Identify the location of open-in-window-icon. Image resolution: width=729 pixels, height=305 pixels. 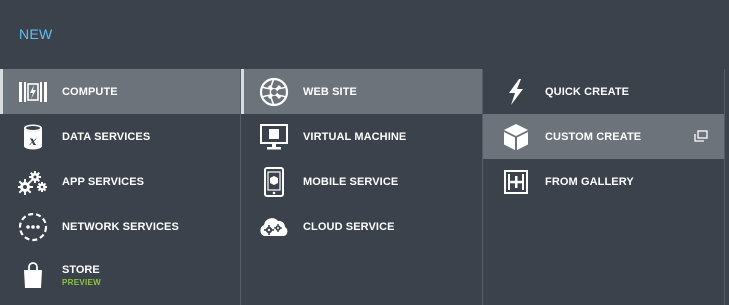
(701, 136).